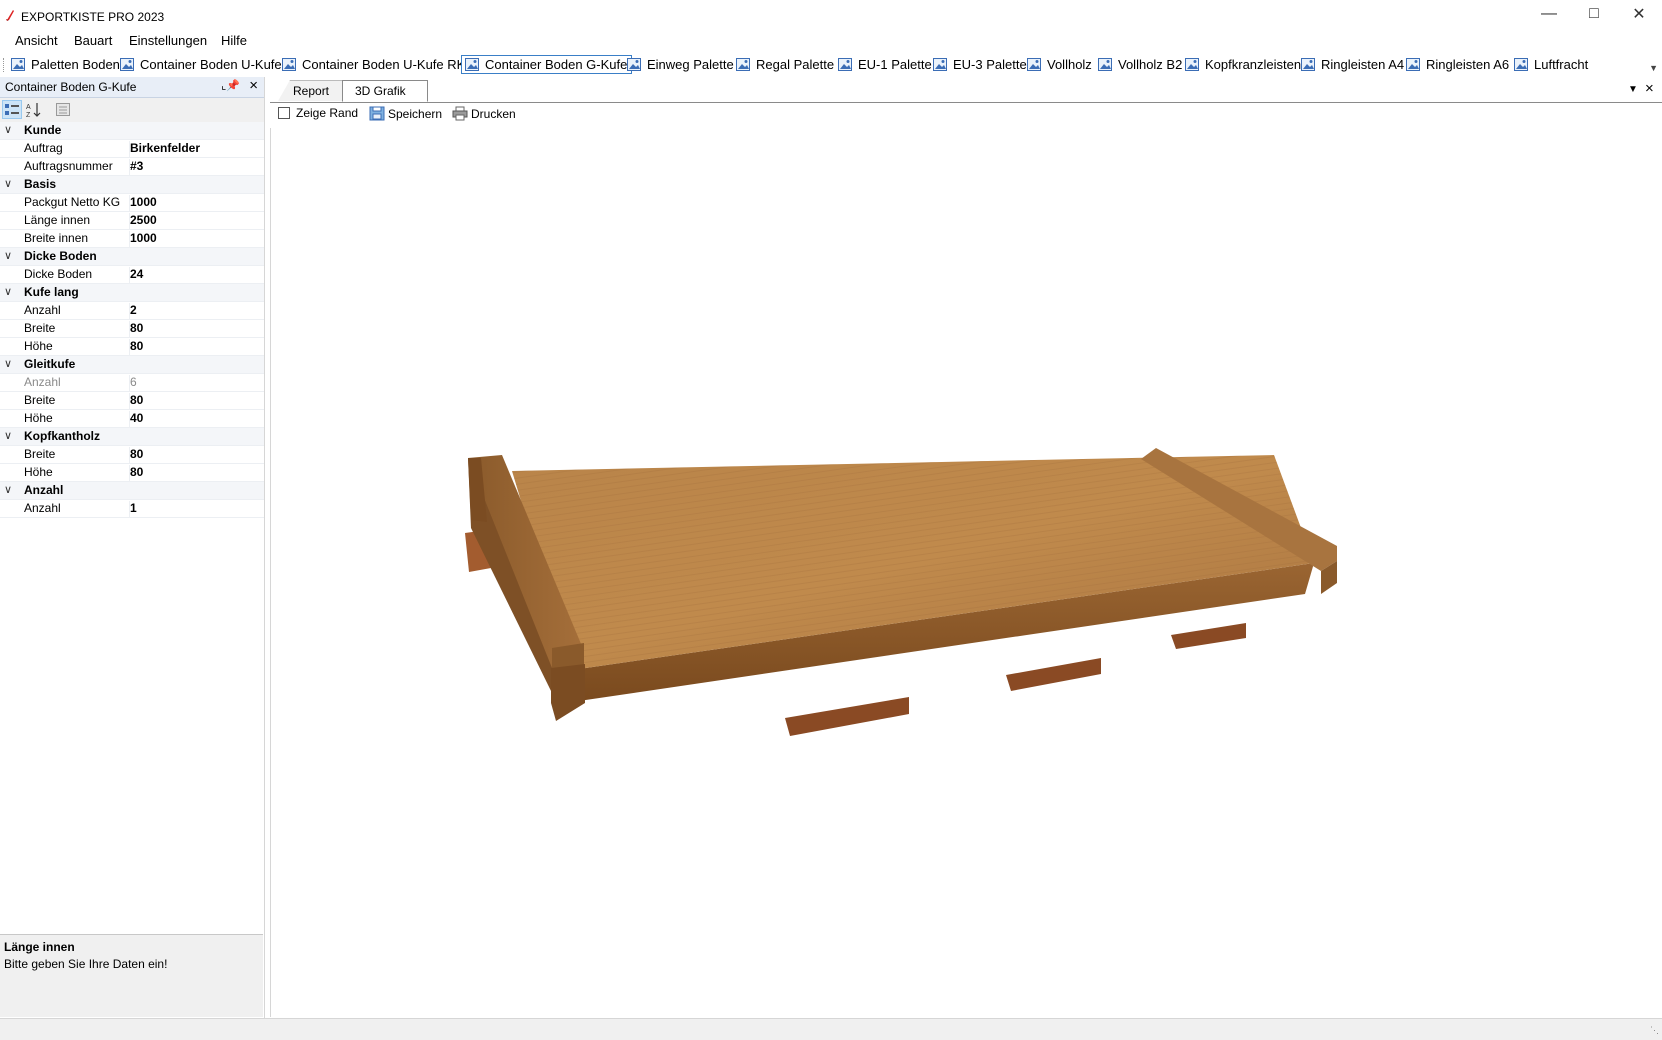  Describe the element at coordinates (66, 64) in the screenshot. I see `toolbar-button-1: Paletten Boden` at that location.